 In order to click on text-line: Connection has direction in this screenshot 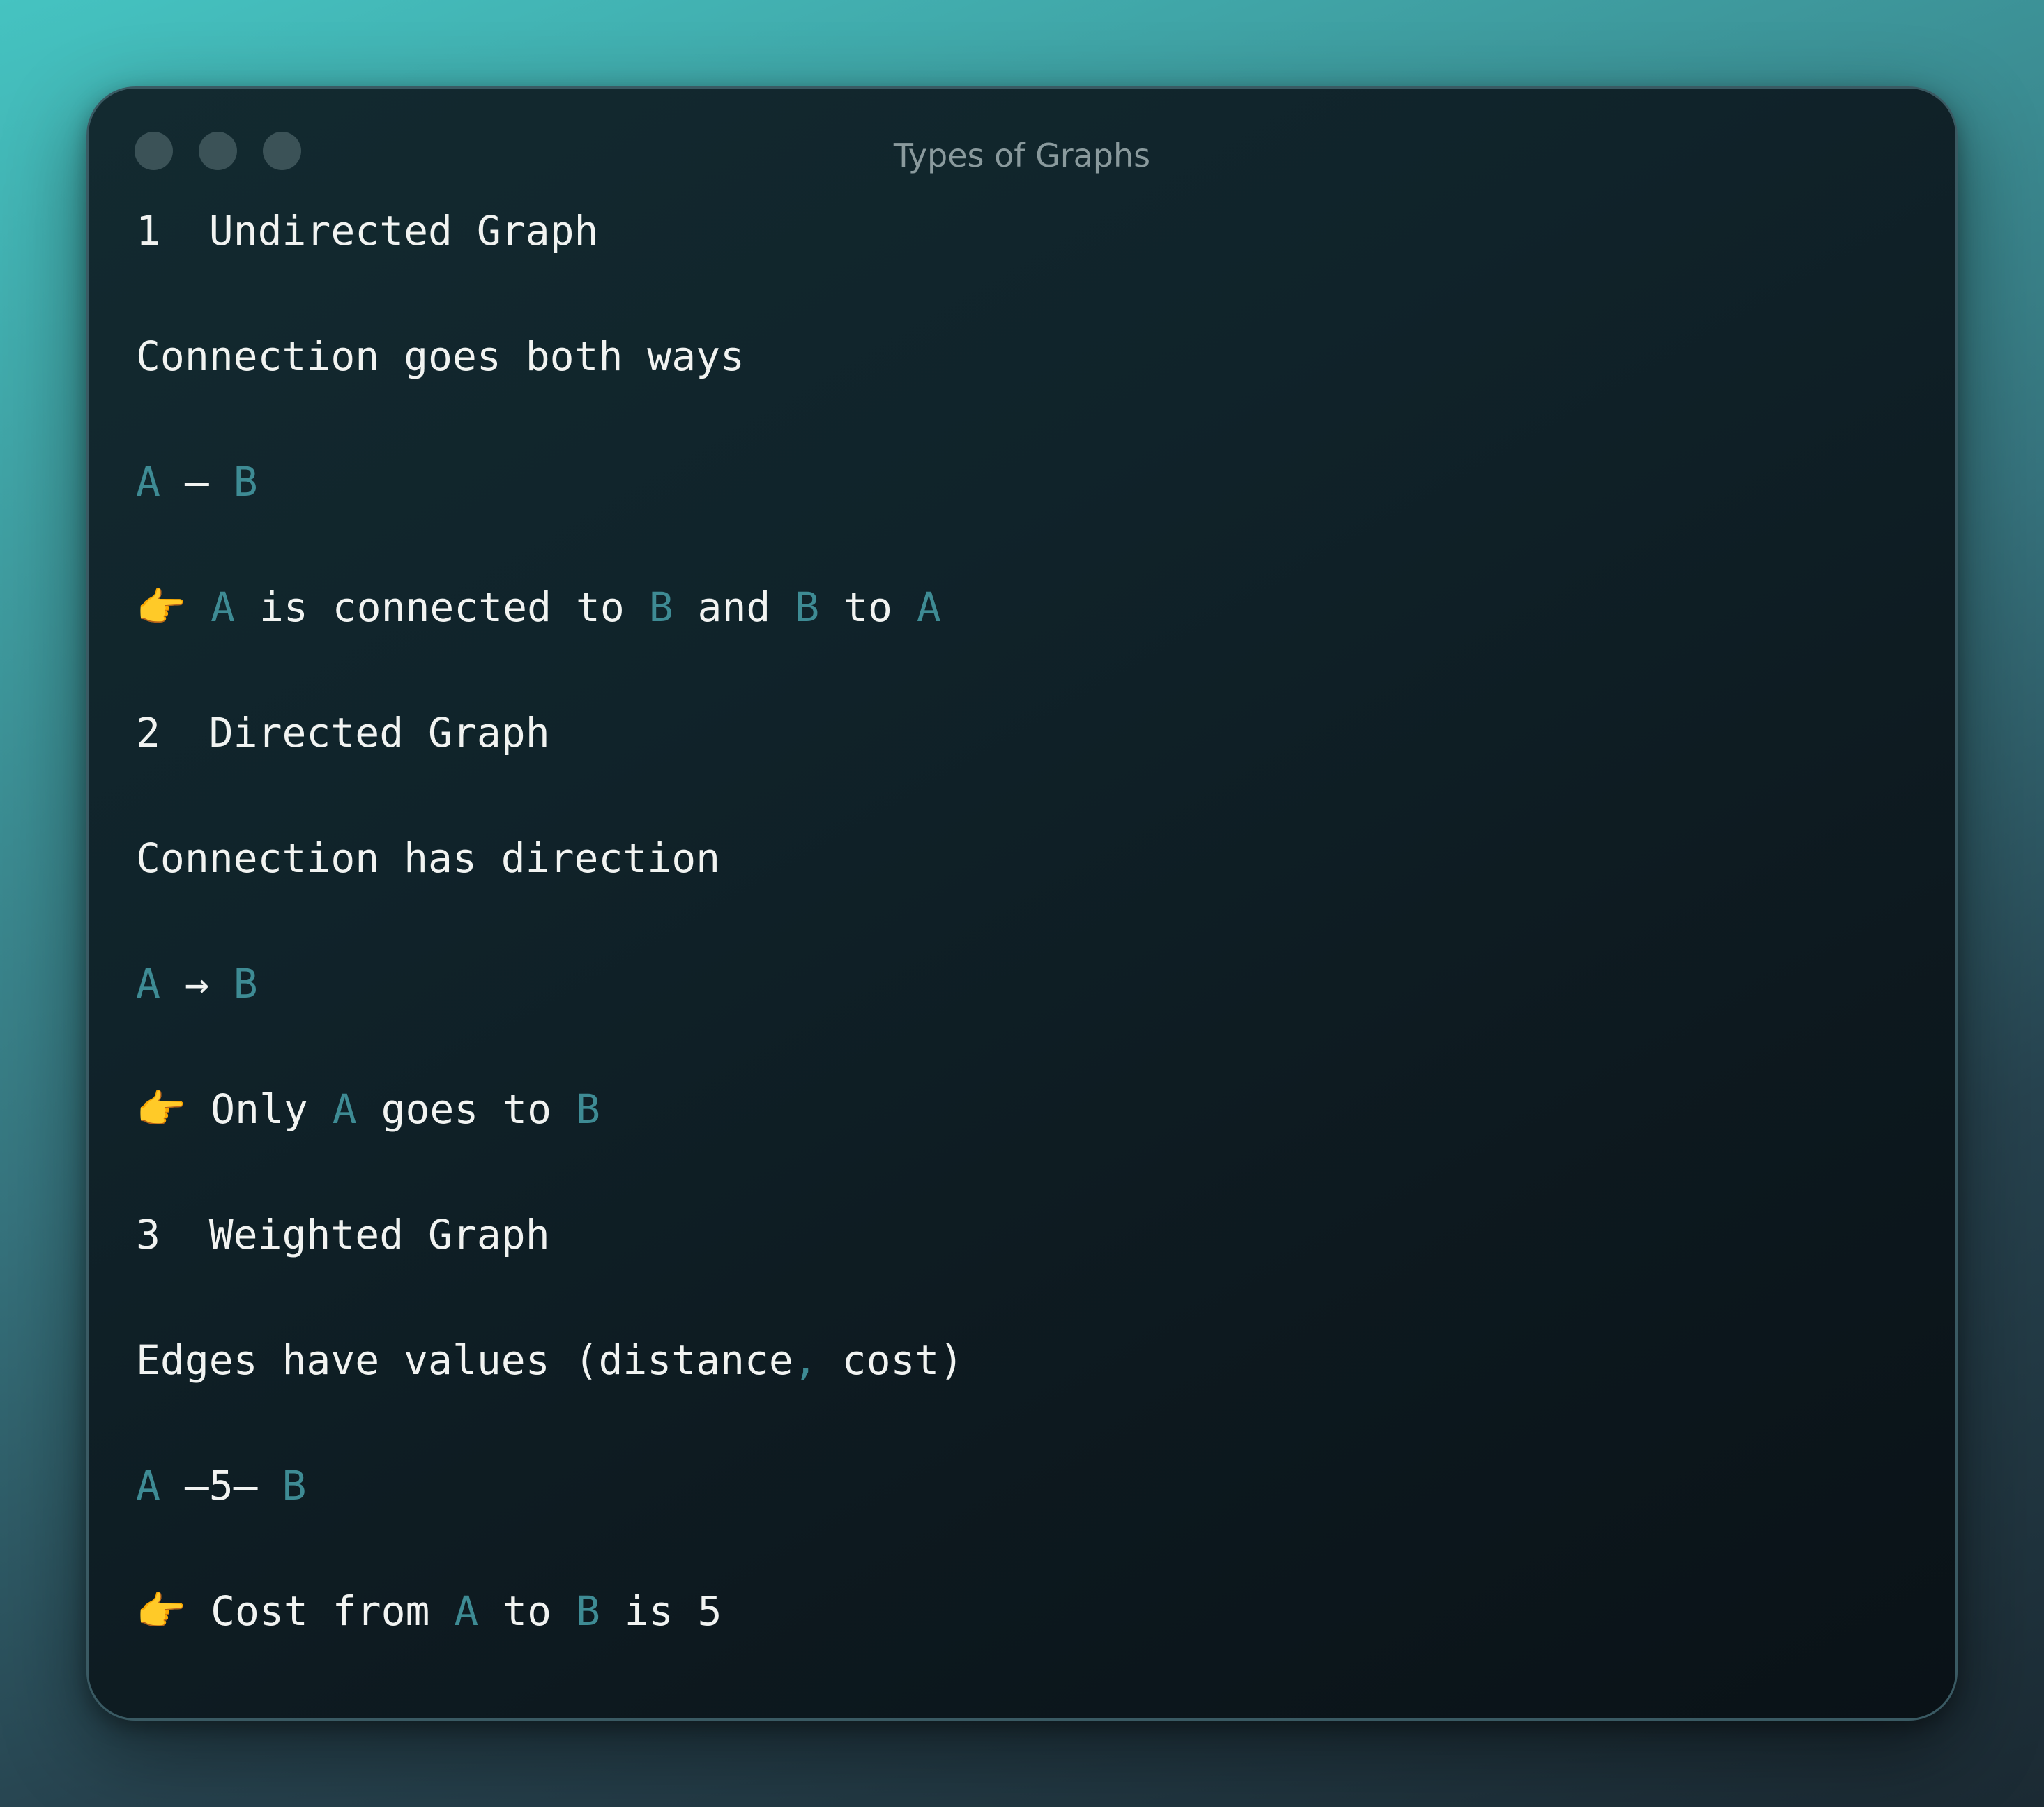, I will do `click(1025, 896)`.